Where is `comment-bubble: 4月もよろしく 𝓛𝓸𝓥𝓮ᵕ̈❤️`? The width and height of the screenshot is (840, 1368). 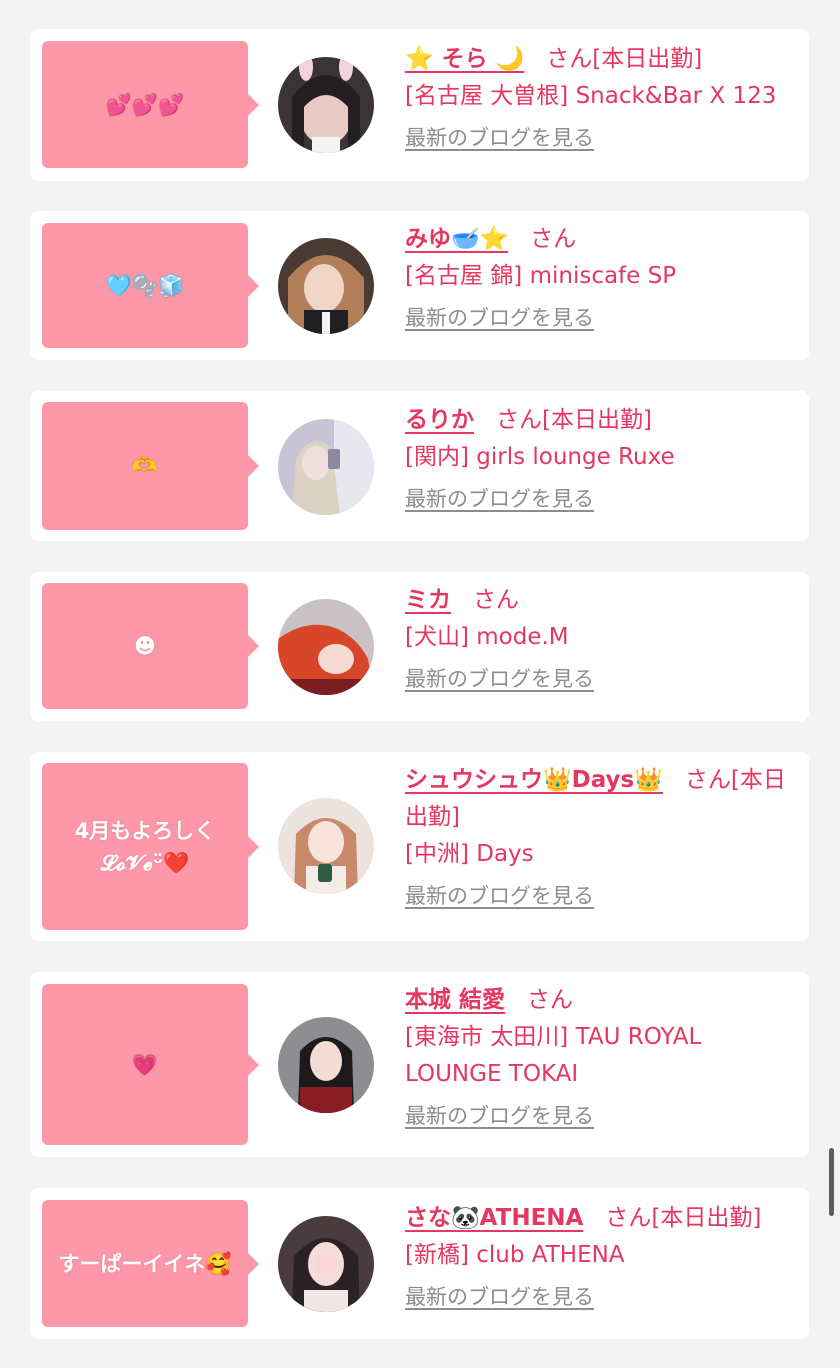 comment-bubble: 4月もよろしく 𝓛𝓸𝓥𝓮ᵕ̈❤️ is located at coordinates (150, 846).